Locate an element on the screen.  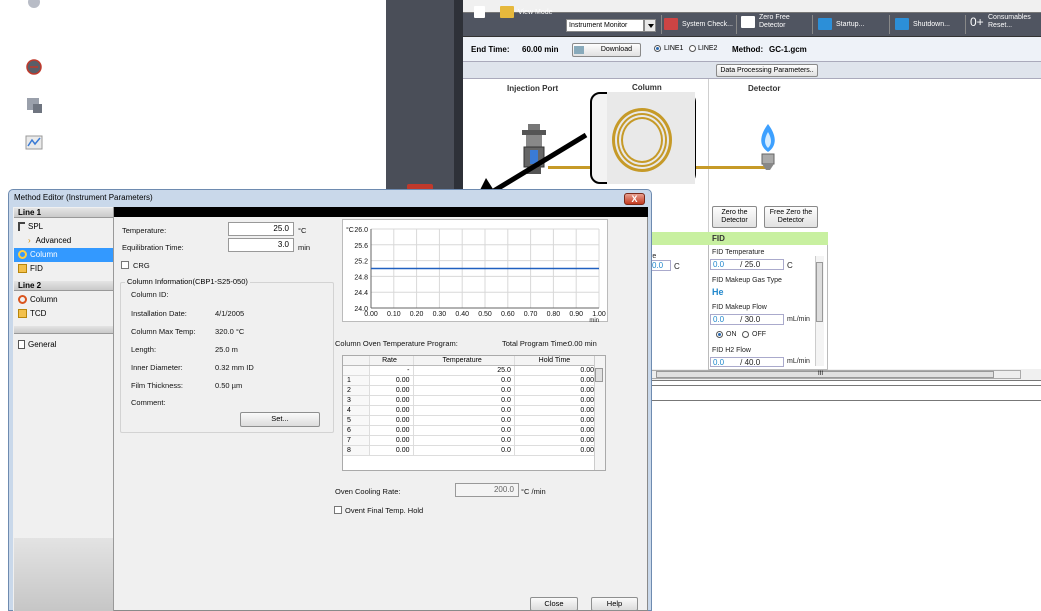
sidebar-item-fid: FID is located at coordinates (63, 269).